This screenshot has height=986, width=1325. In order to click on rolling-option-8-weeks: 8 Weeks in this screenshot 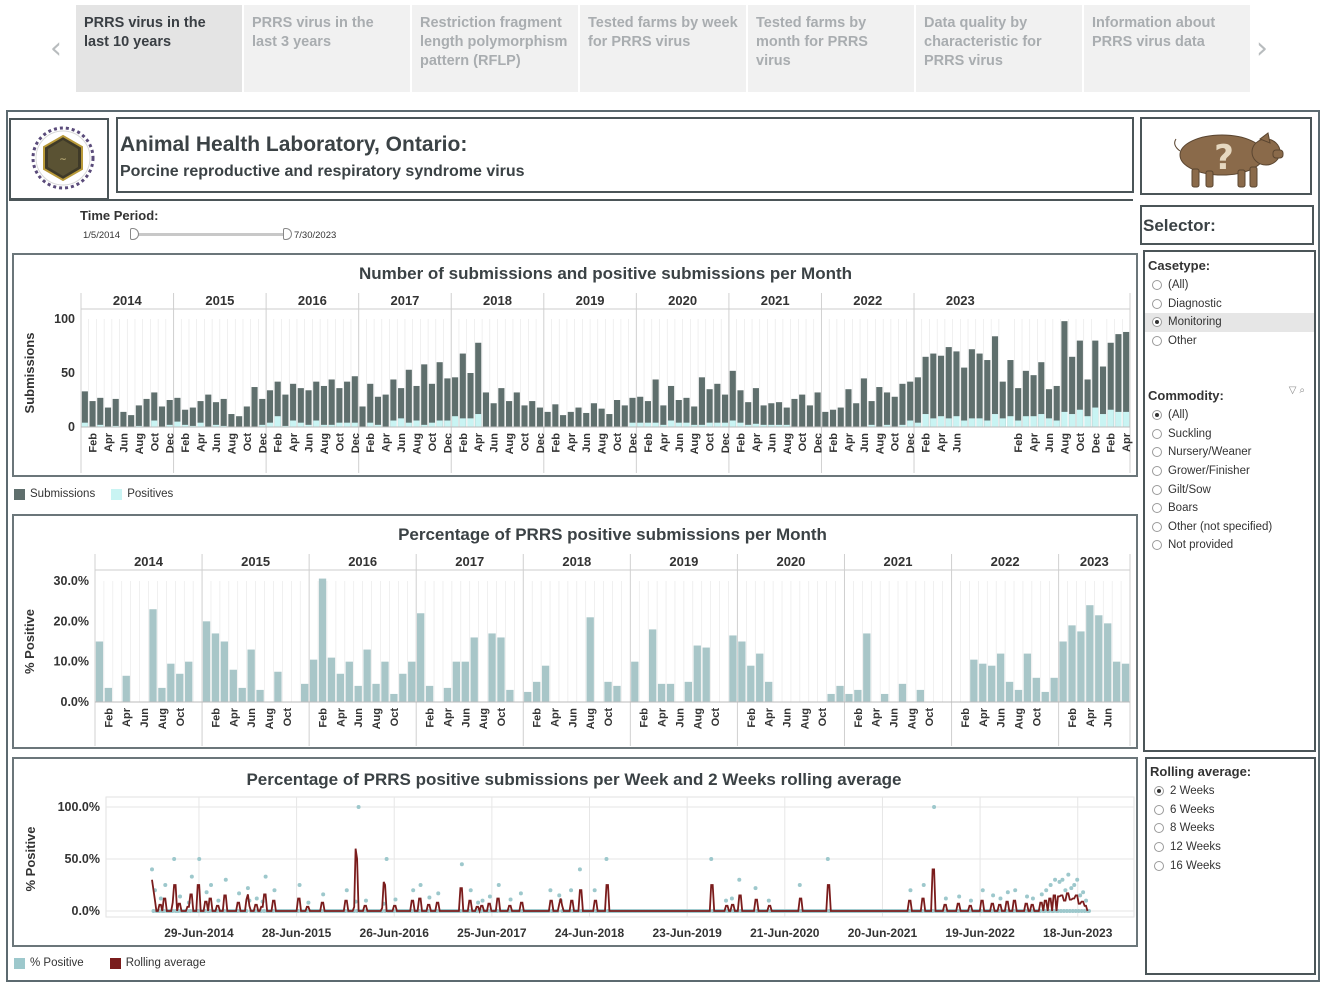, I will do `click(1230, 828)`.